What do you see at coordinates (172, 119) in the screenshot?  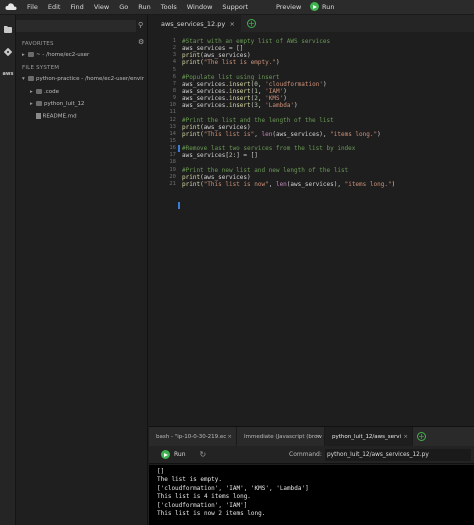 I see `line-number: 12` at bounding box center [172, 119].